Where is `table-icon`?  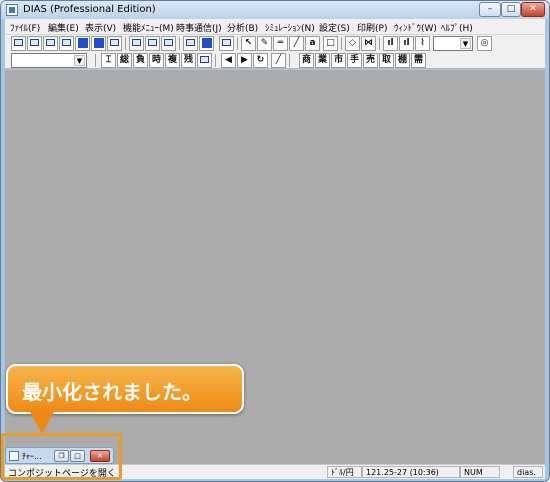
table-icon is located at coordinates (34, 43).